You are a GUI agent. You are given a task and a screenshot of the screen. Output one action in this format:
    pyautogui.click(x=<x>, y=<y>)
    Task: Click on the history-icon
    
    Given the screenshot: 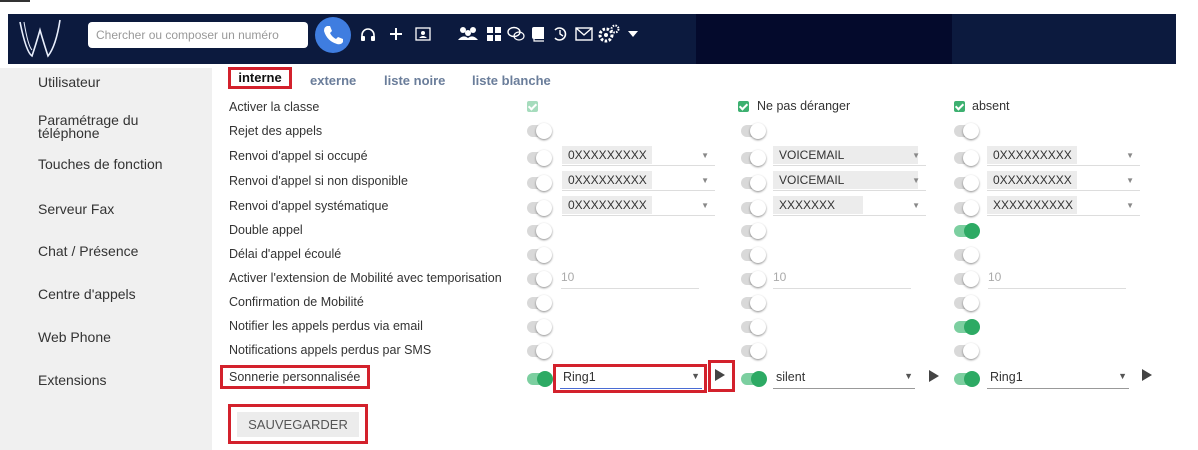 What is the action you would take?
    pyautogui.click(x=560, y=34)
    